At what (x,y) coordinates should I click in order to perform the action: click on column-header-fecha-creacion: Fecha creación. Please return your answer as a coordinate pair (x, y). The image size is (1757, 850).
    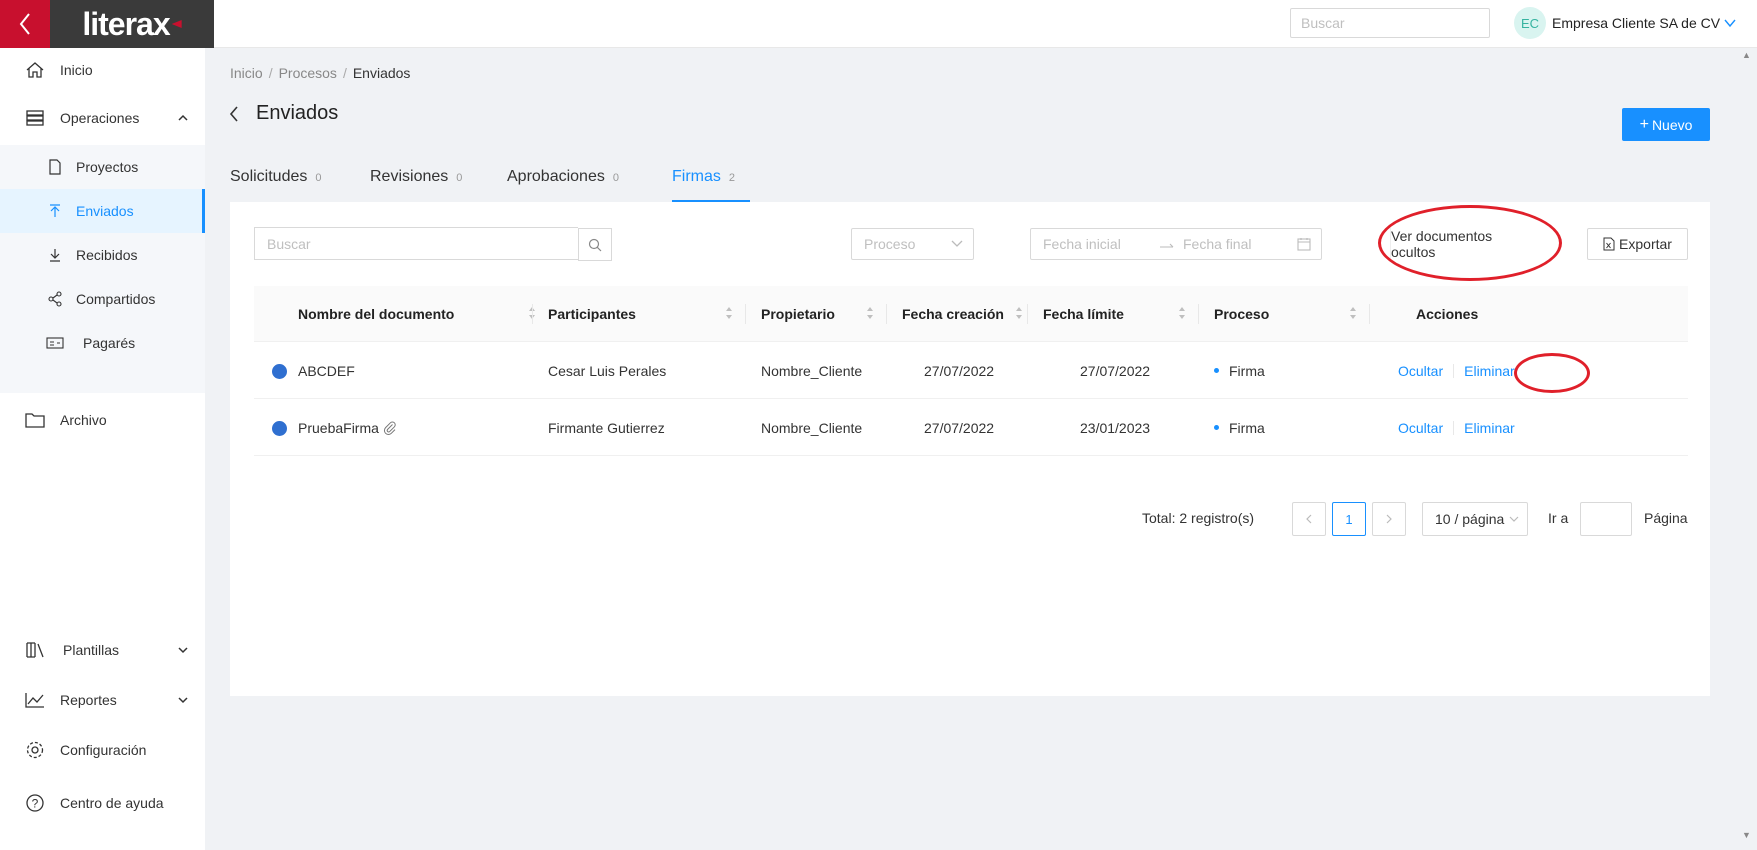
    Looking at the image, I should click on (964, 314).